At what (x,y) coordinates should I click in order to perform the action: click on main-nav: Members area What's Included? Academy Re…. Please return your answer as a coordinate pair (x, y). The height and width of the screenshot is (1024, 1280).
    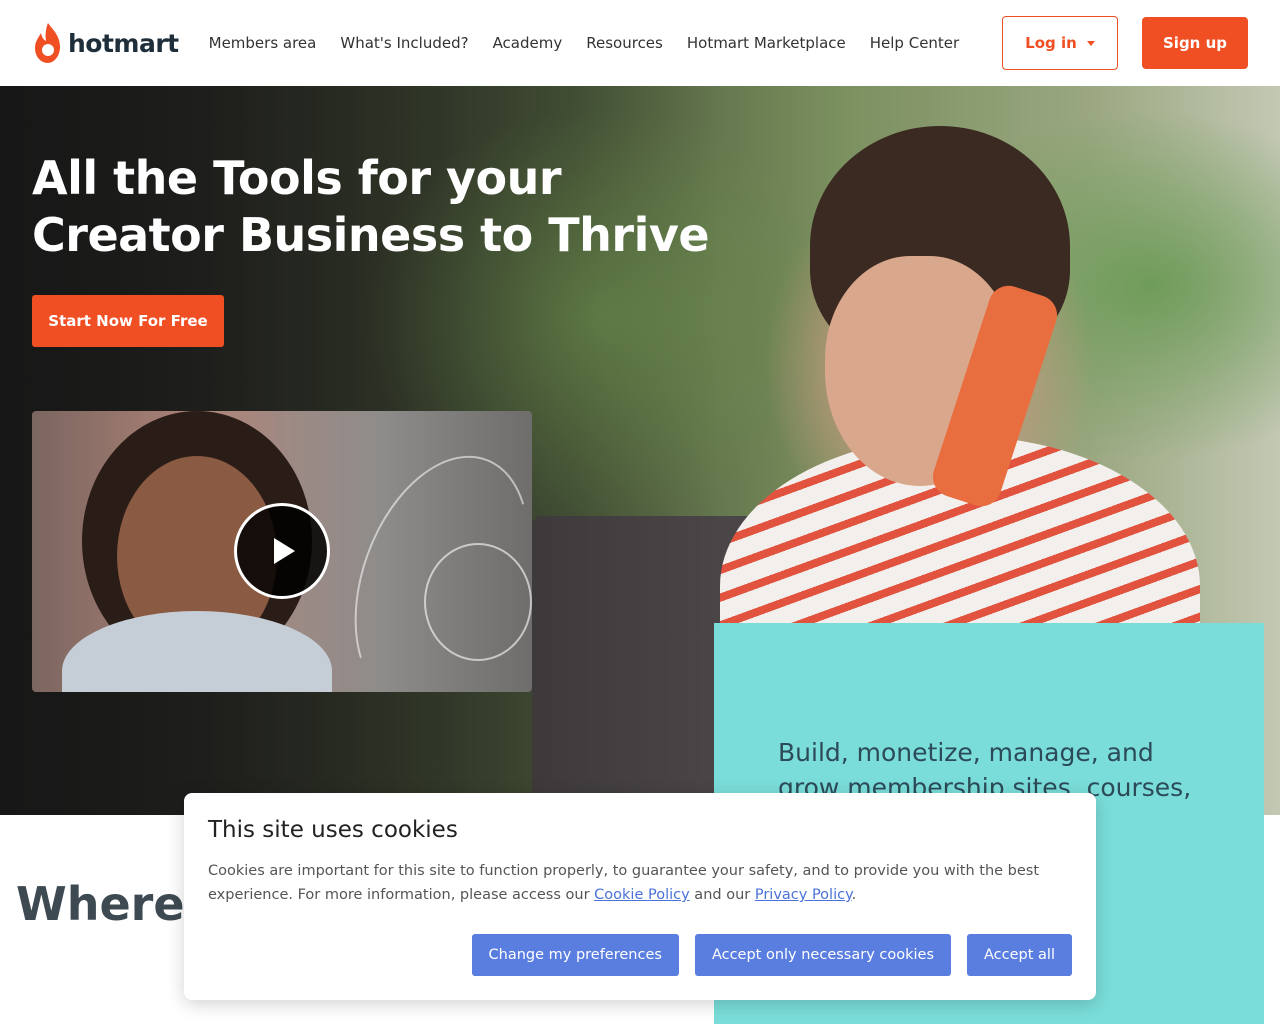
    Looking at the image, I should click on (584, 43).